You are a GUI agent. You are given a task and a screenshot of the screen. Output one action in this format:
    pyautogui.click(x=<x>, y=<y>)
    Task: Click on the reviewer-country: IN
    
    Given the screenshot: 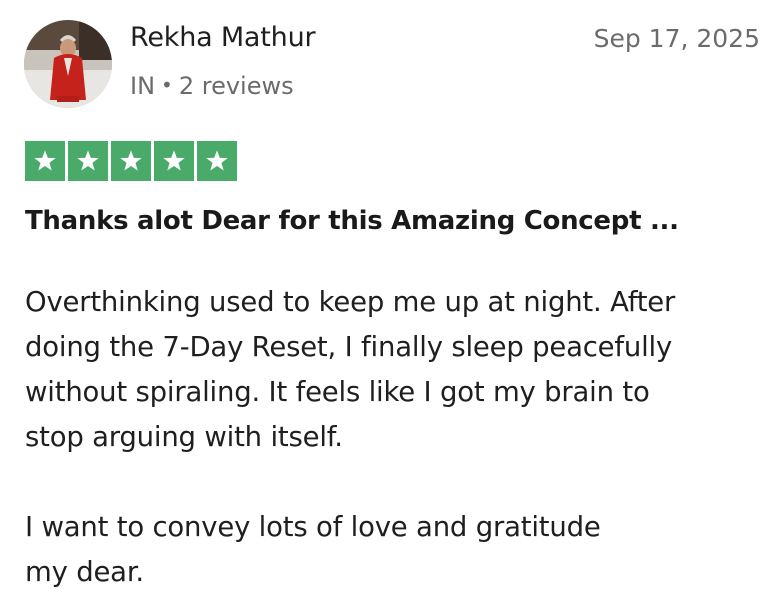 What is the action you would take?
    pyautogui.click(x=143, y=86)
    